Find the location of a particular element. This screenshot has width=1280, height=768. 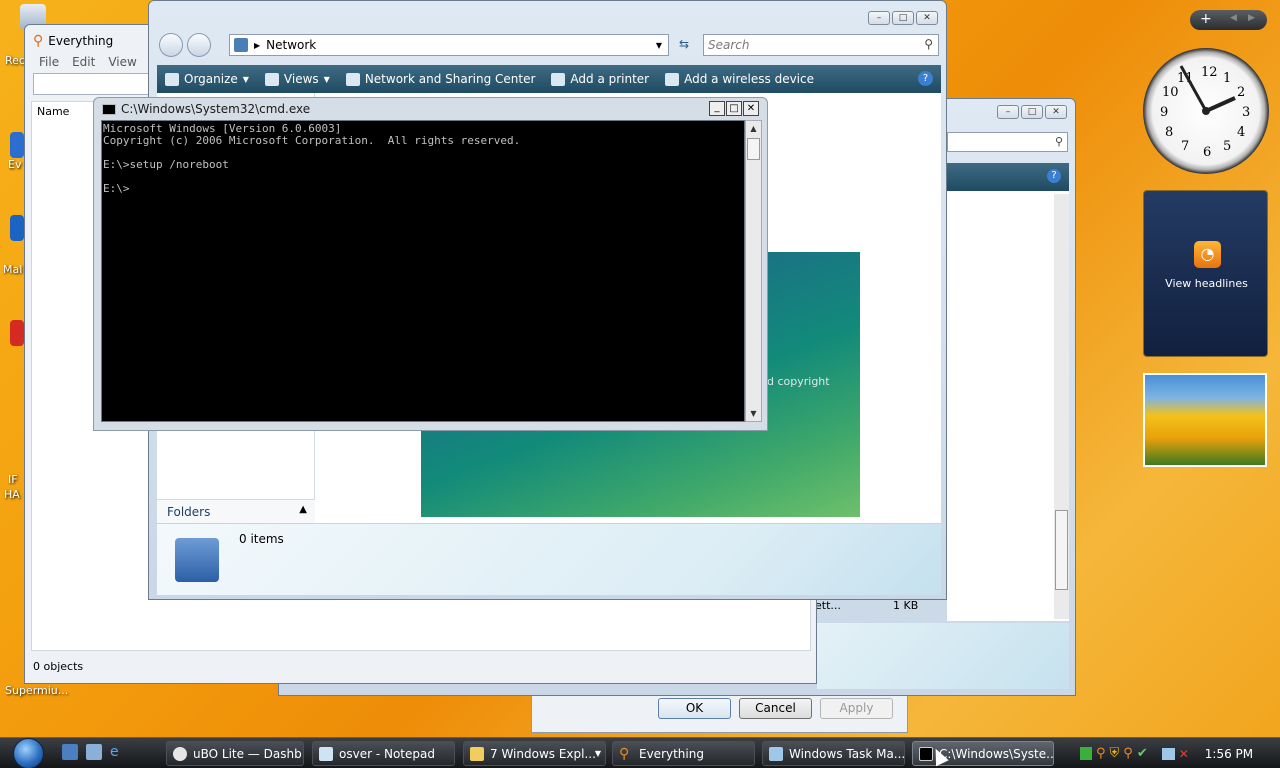

view-headlines-label: View headlines is located at coordinates (1206, 283).